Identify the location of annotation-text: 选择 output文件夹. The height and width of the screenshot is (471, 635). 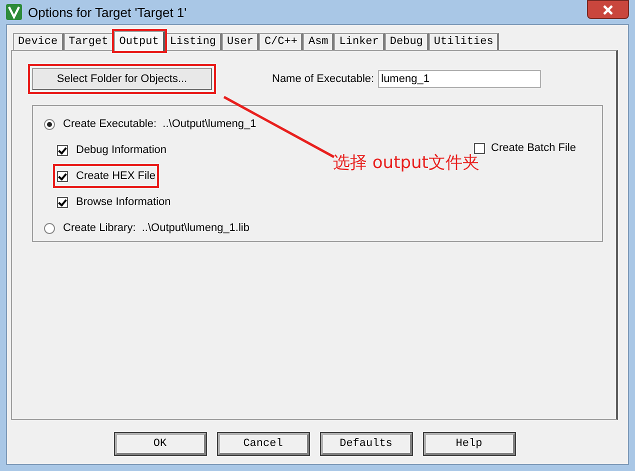
(406, 163).